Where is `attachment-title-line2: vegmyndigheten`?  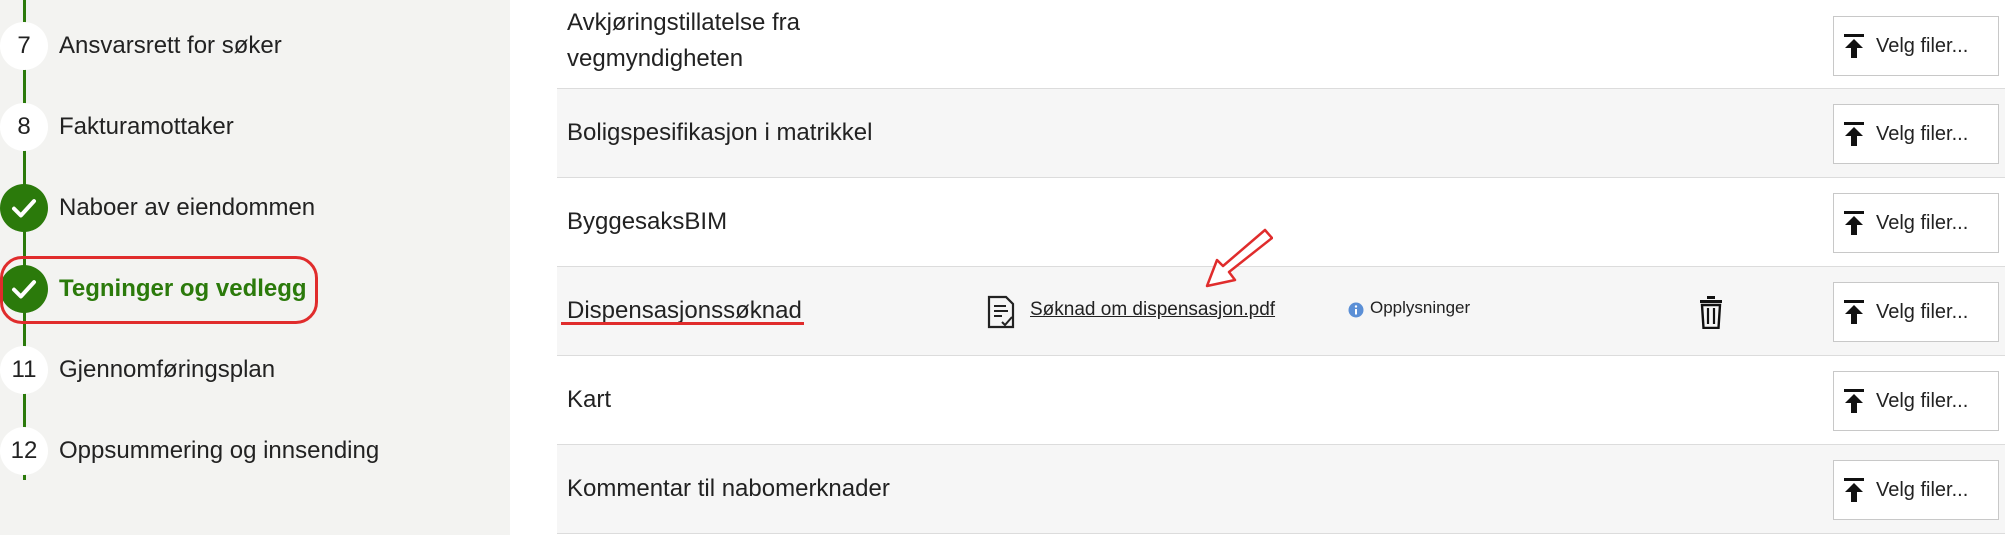 attachment-title-line2: vegmyndigheten is located at coordinates (655, 58).